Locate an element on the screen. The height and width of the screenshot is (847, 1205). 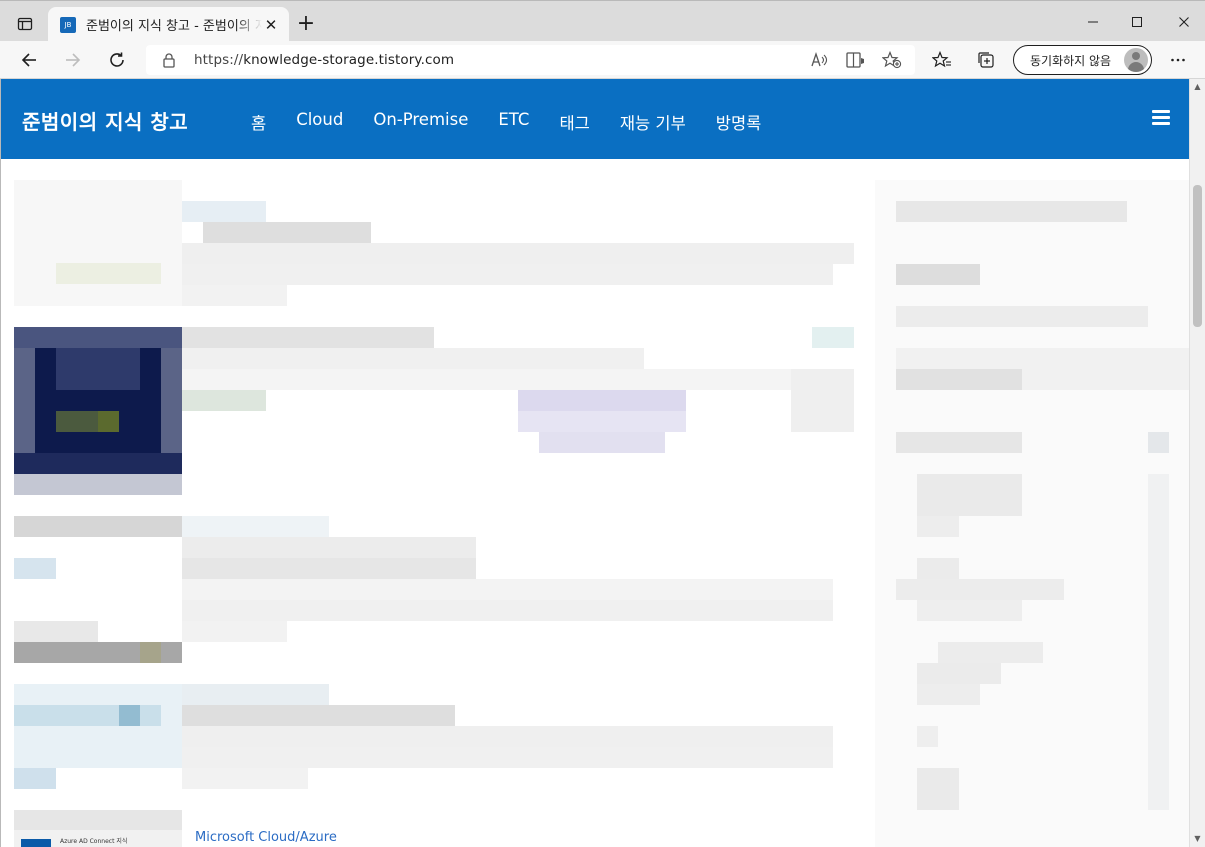
profile-sync-button: 동기화하지 않음 is located at coordinates (1082, 60).